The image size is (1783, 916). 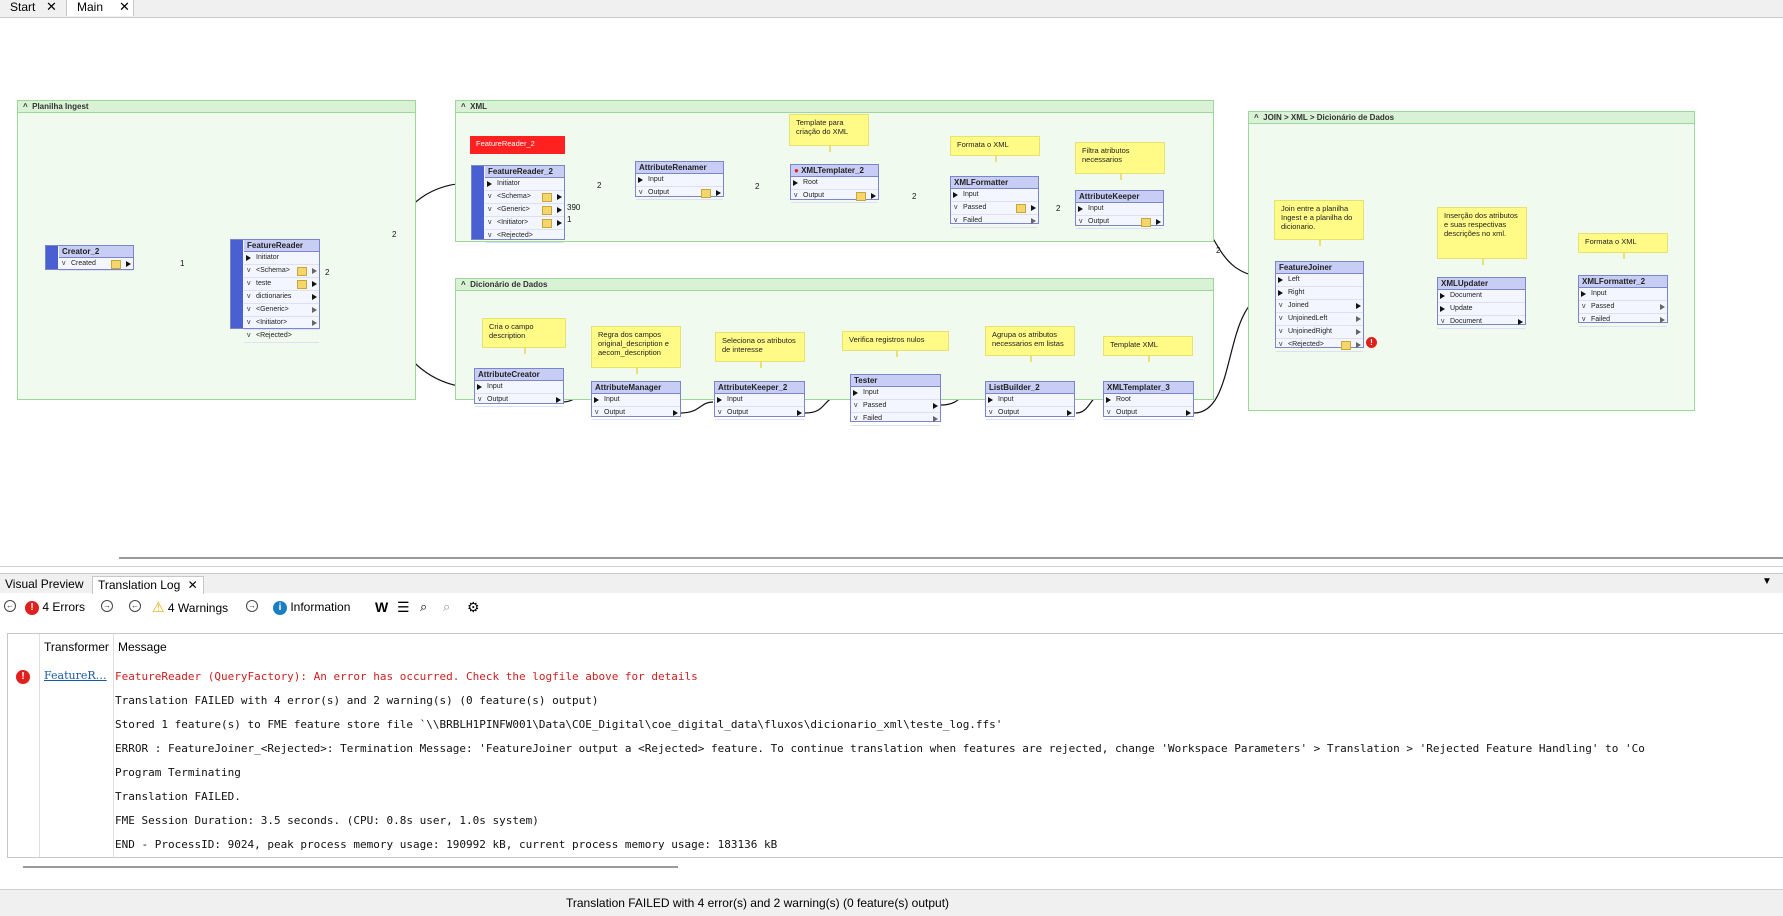 I want to click on previous-error-icon: ←, so click(x=10, y=606).